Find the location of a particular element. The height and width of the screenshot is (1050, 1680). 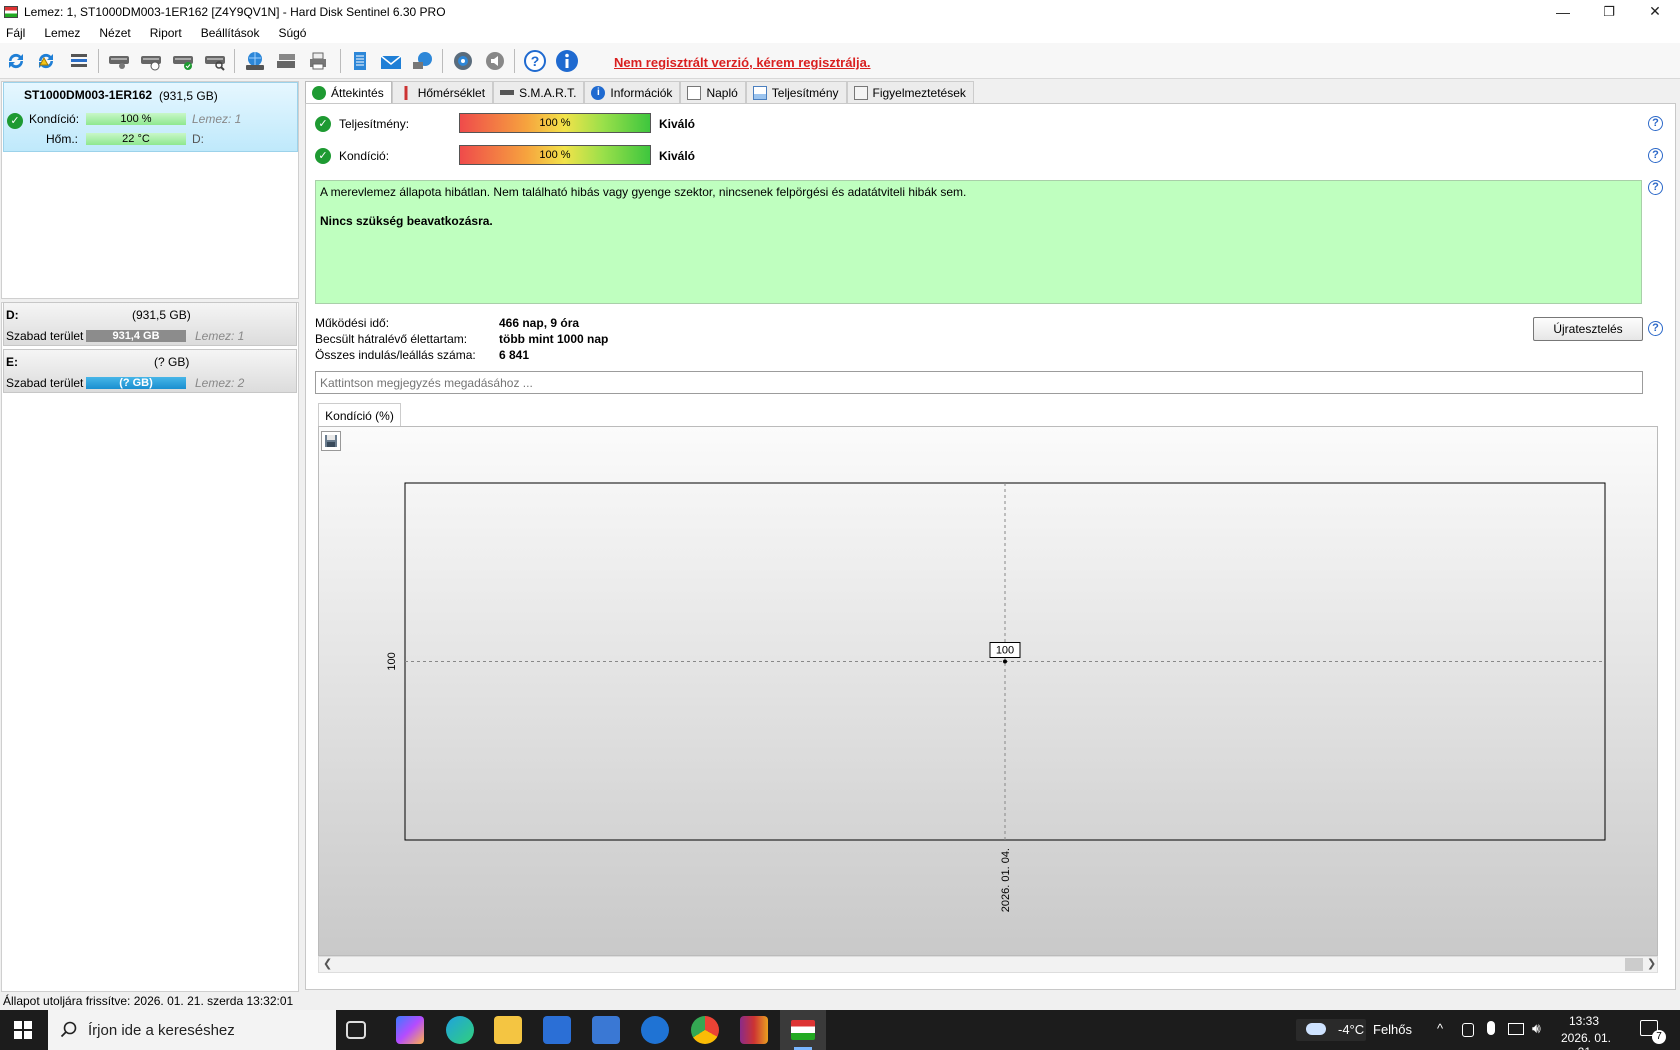

app-icon is located at coordinates (655, 1030).